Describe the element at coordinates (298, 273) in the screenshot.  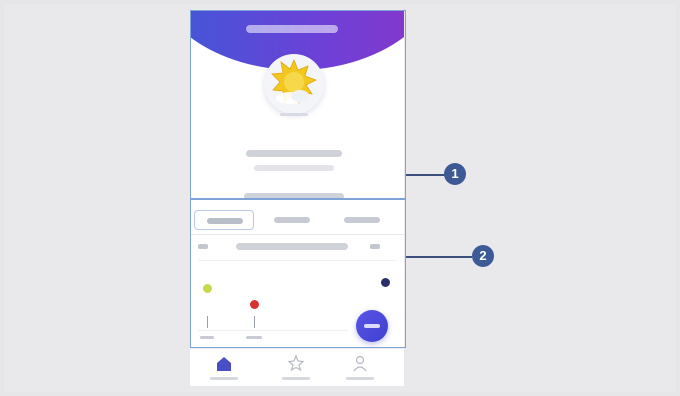
I see `region-2-outline` at that location.